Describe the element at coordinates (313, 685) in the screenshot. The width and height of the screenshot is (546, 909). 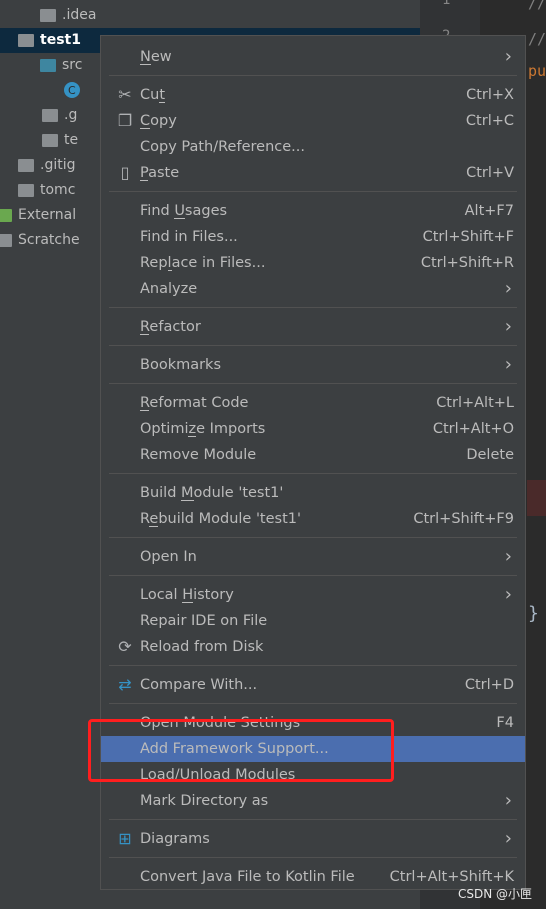
I see `menu-item-compare-with: ⇄ Compare With... Ctrl+D` at that location.